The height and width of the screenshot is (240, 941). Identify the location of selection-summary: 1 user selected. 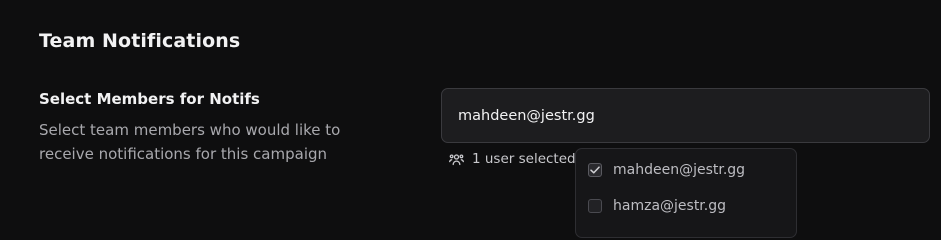
(512, 159).